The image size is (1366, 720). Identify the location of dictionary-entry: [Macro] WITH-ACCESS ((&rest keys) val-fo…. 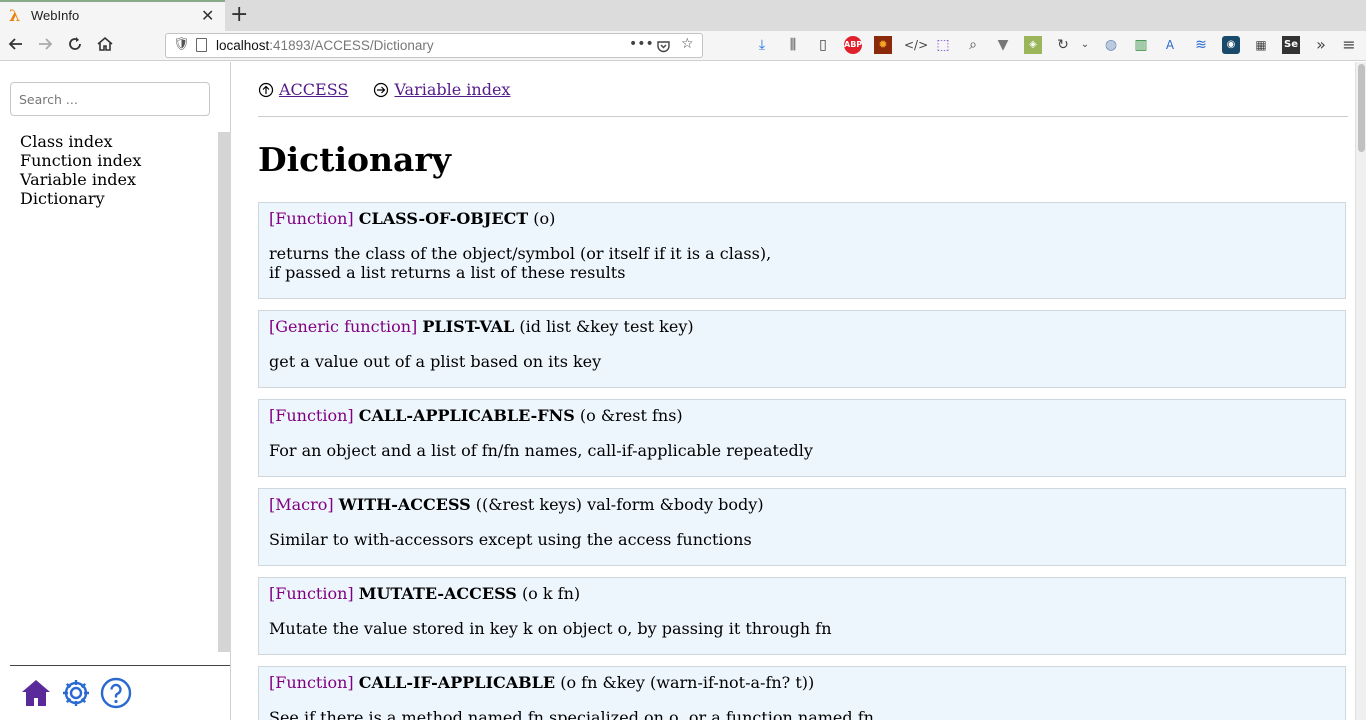
(802, 527).